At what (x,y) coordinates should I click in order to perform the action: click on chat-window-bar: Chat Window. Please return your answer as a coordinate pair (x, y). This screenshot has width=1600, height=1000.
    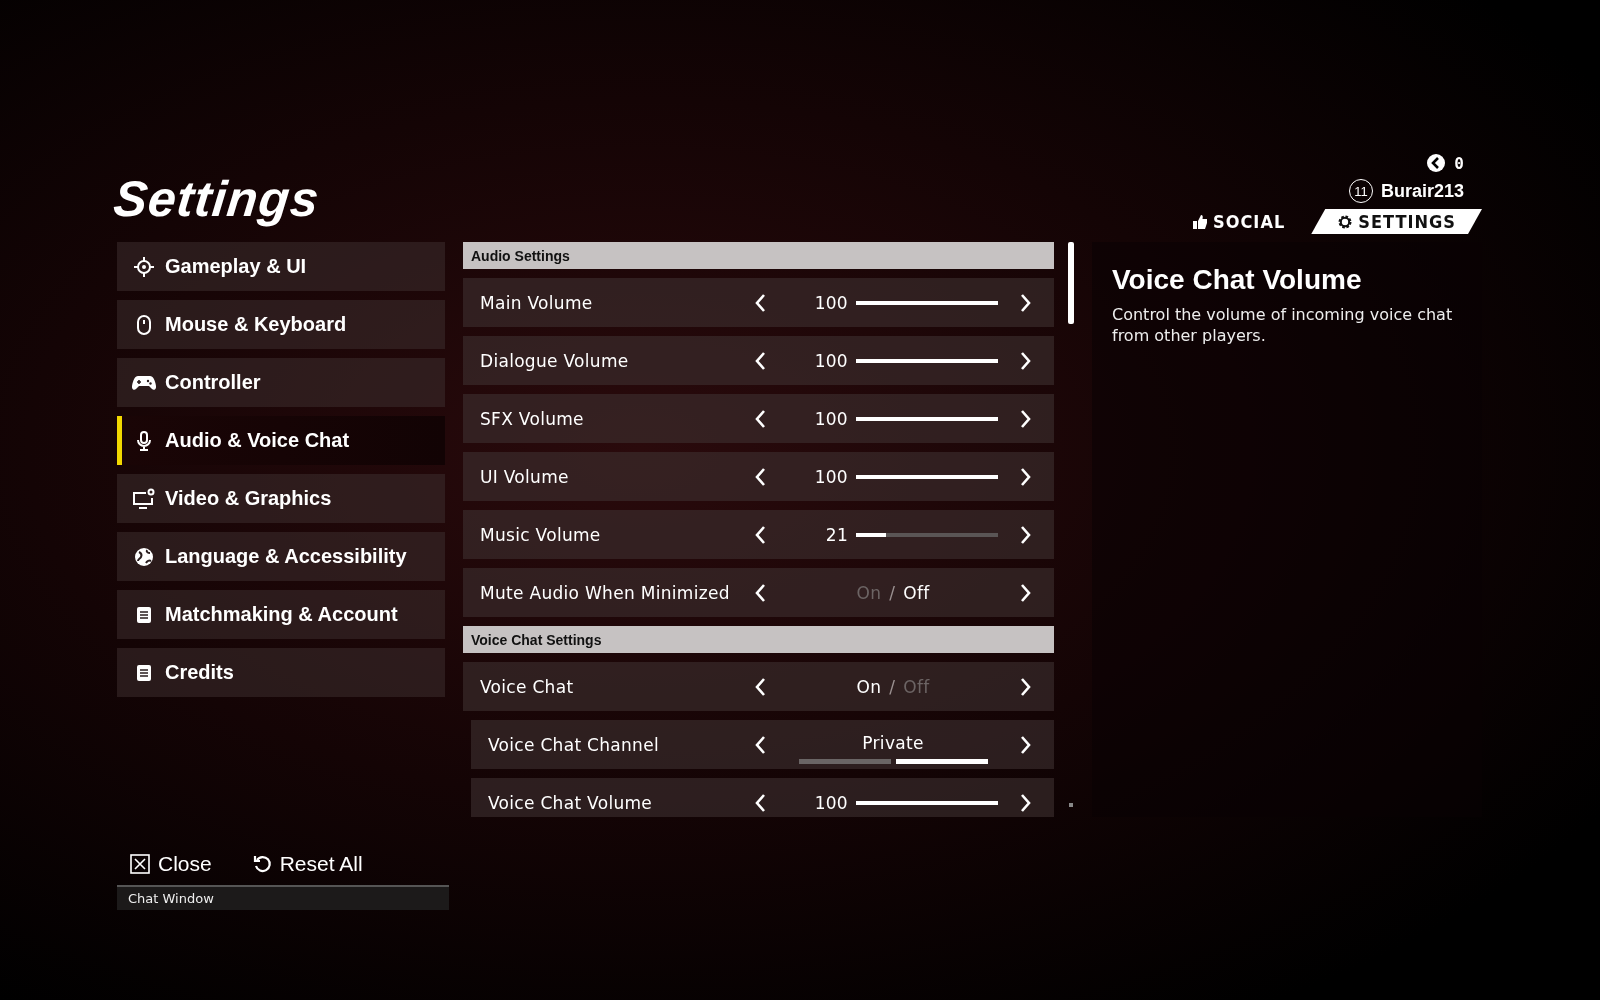
    Looking at the image, I should click on (283, 897).